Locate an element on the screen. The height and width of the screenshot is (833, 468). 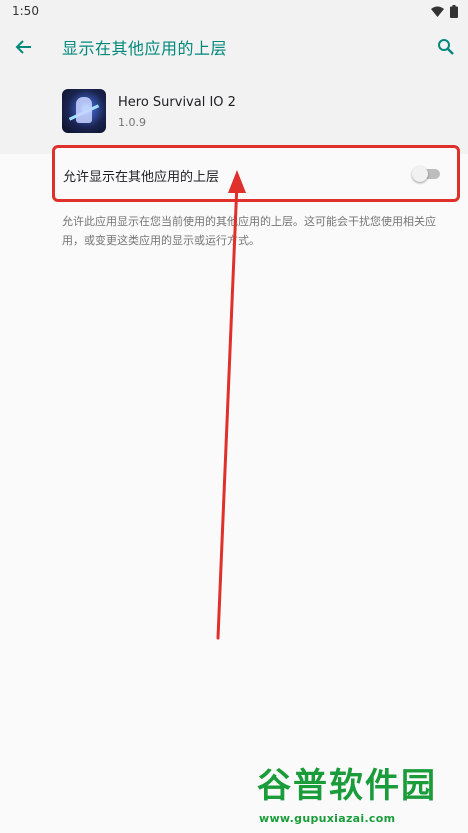
app-version: 1.0.9 is located at coordinates (132, 122).